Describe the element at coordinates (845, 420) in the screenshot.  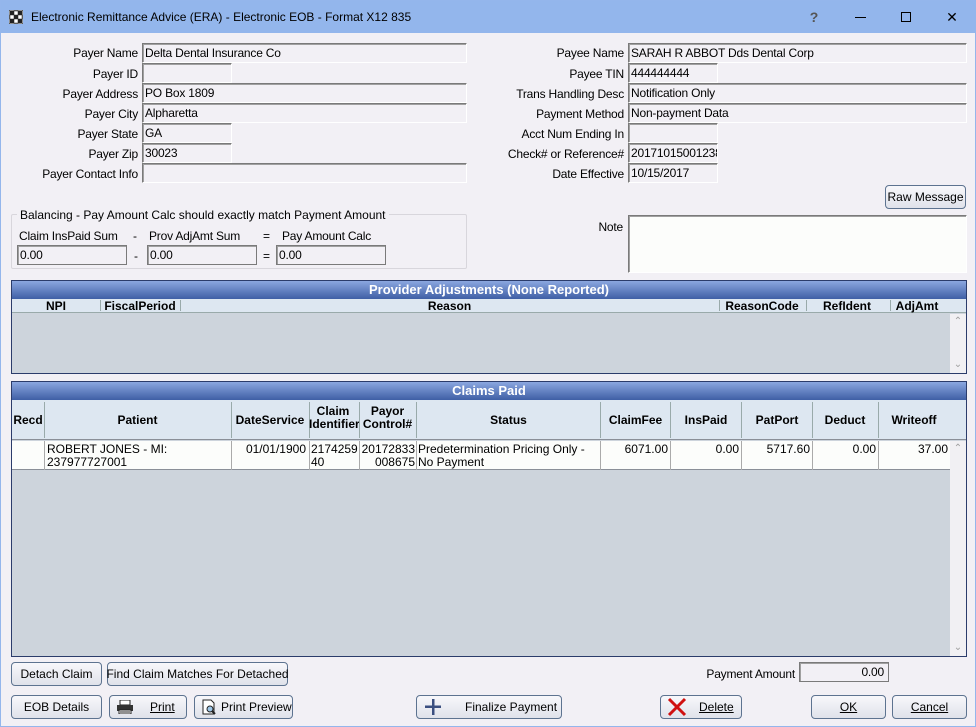
I see `col-deduct: Deduct` at that location.